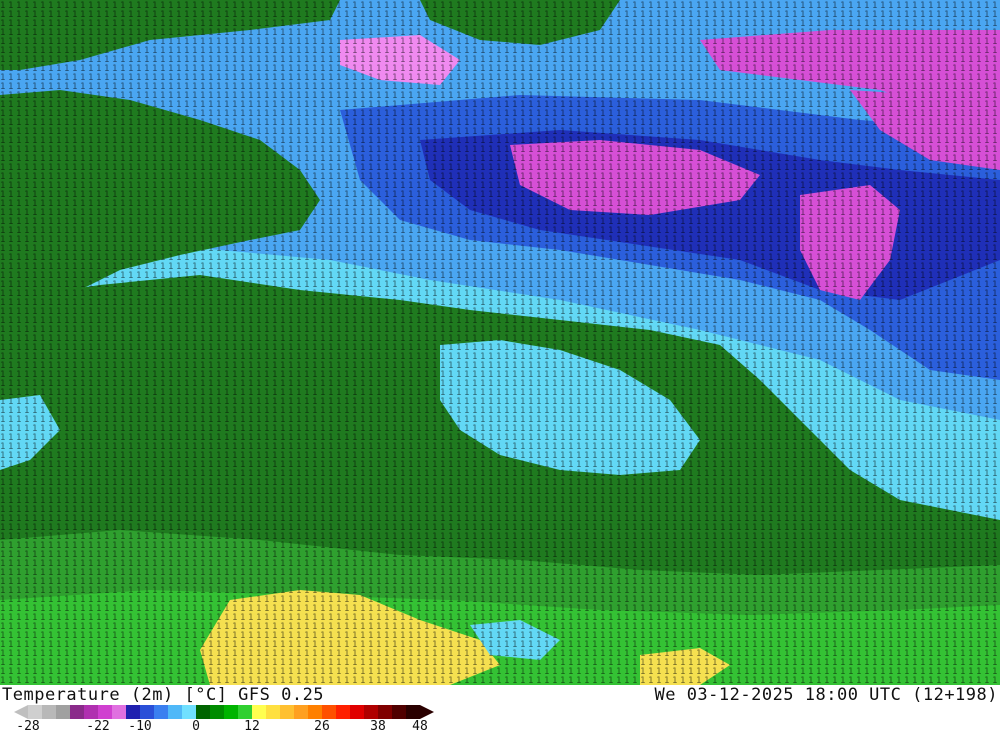 The height and width of the screenshot is (734, 1000). What do you see at coordinates (98, 726) in the screenshot?
I see `colorbar-tick-label: -22` at bounding box center [98, 726].